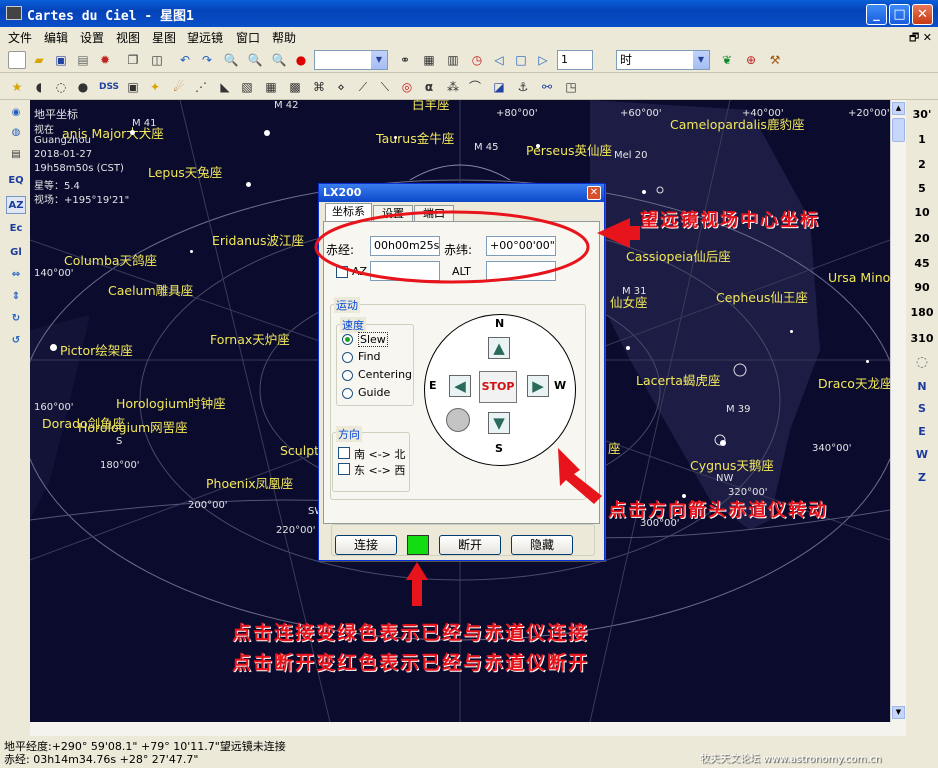 This screenshot has height=768, width=938. I want to click on annotation-connect-note2: 点击断开变红色表示已经与赤道仪断开, so click(411, 663).